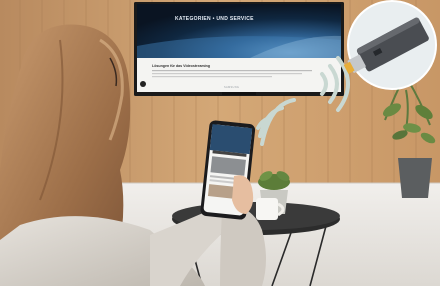 This screenshot has height=286, width=440. I want to click on tv-page-heading: Lösungen für das Videostreaming, so click(181, 66).